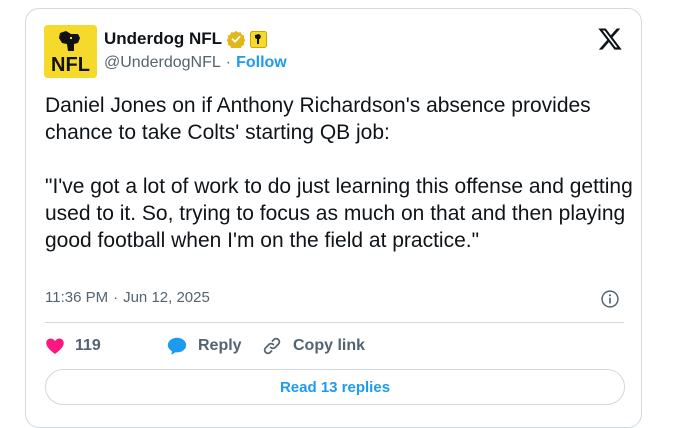  I want to click on reply-button: Reply, so click(213, 346).